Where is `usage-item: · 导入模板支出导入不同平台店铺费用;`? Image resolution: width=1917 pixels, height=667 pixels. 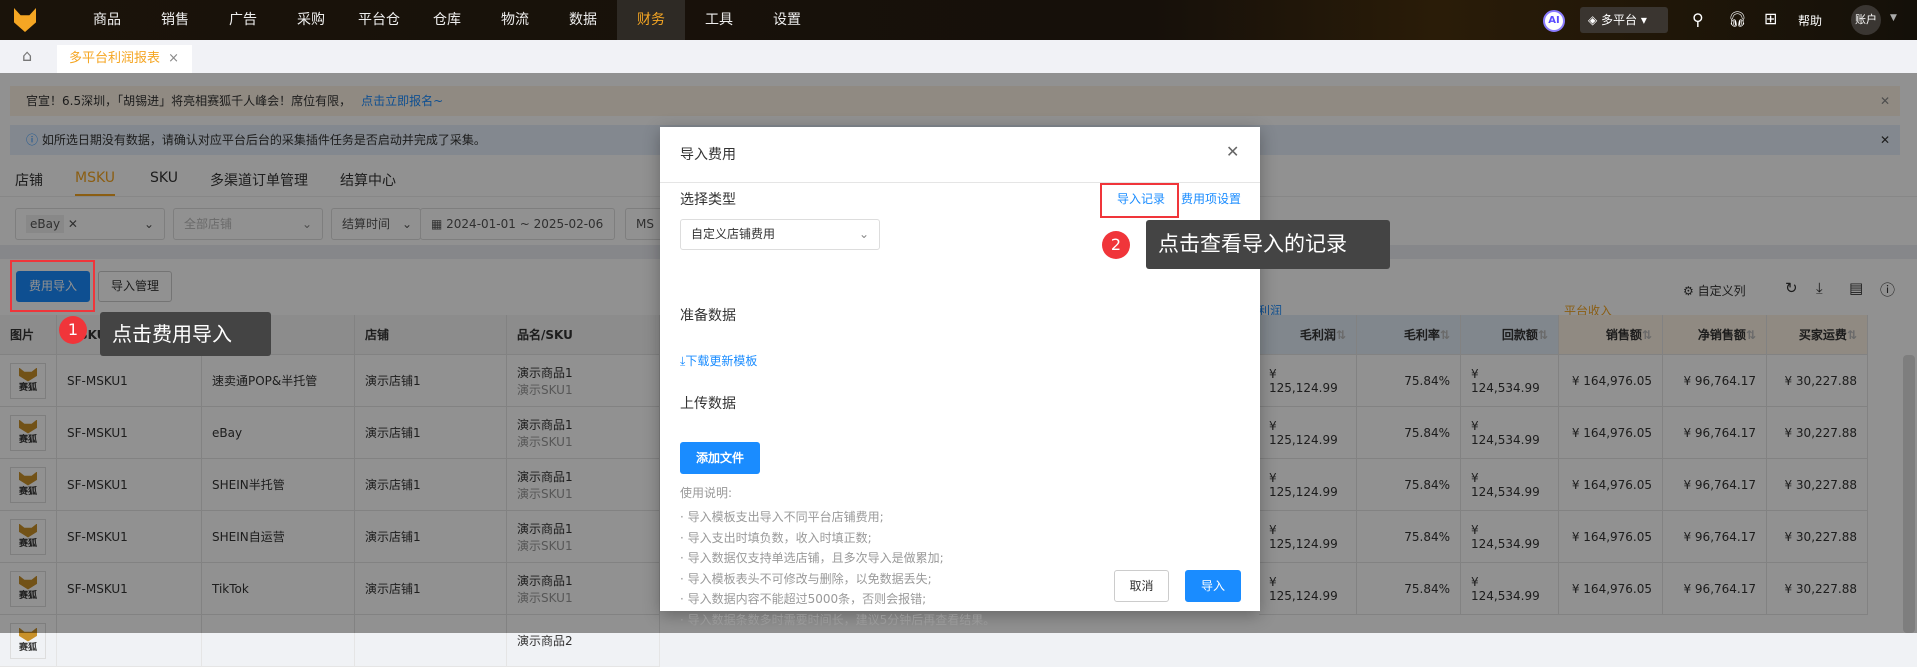 usage-item: · 导入模板支出导入不同平台店铺费用; is located at coordinates (782, 517).